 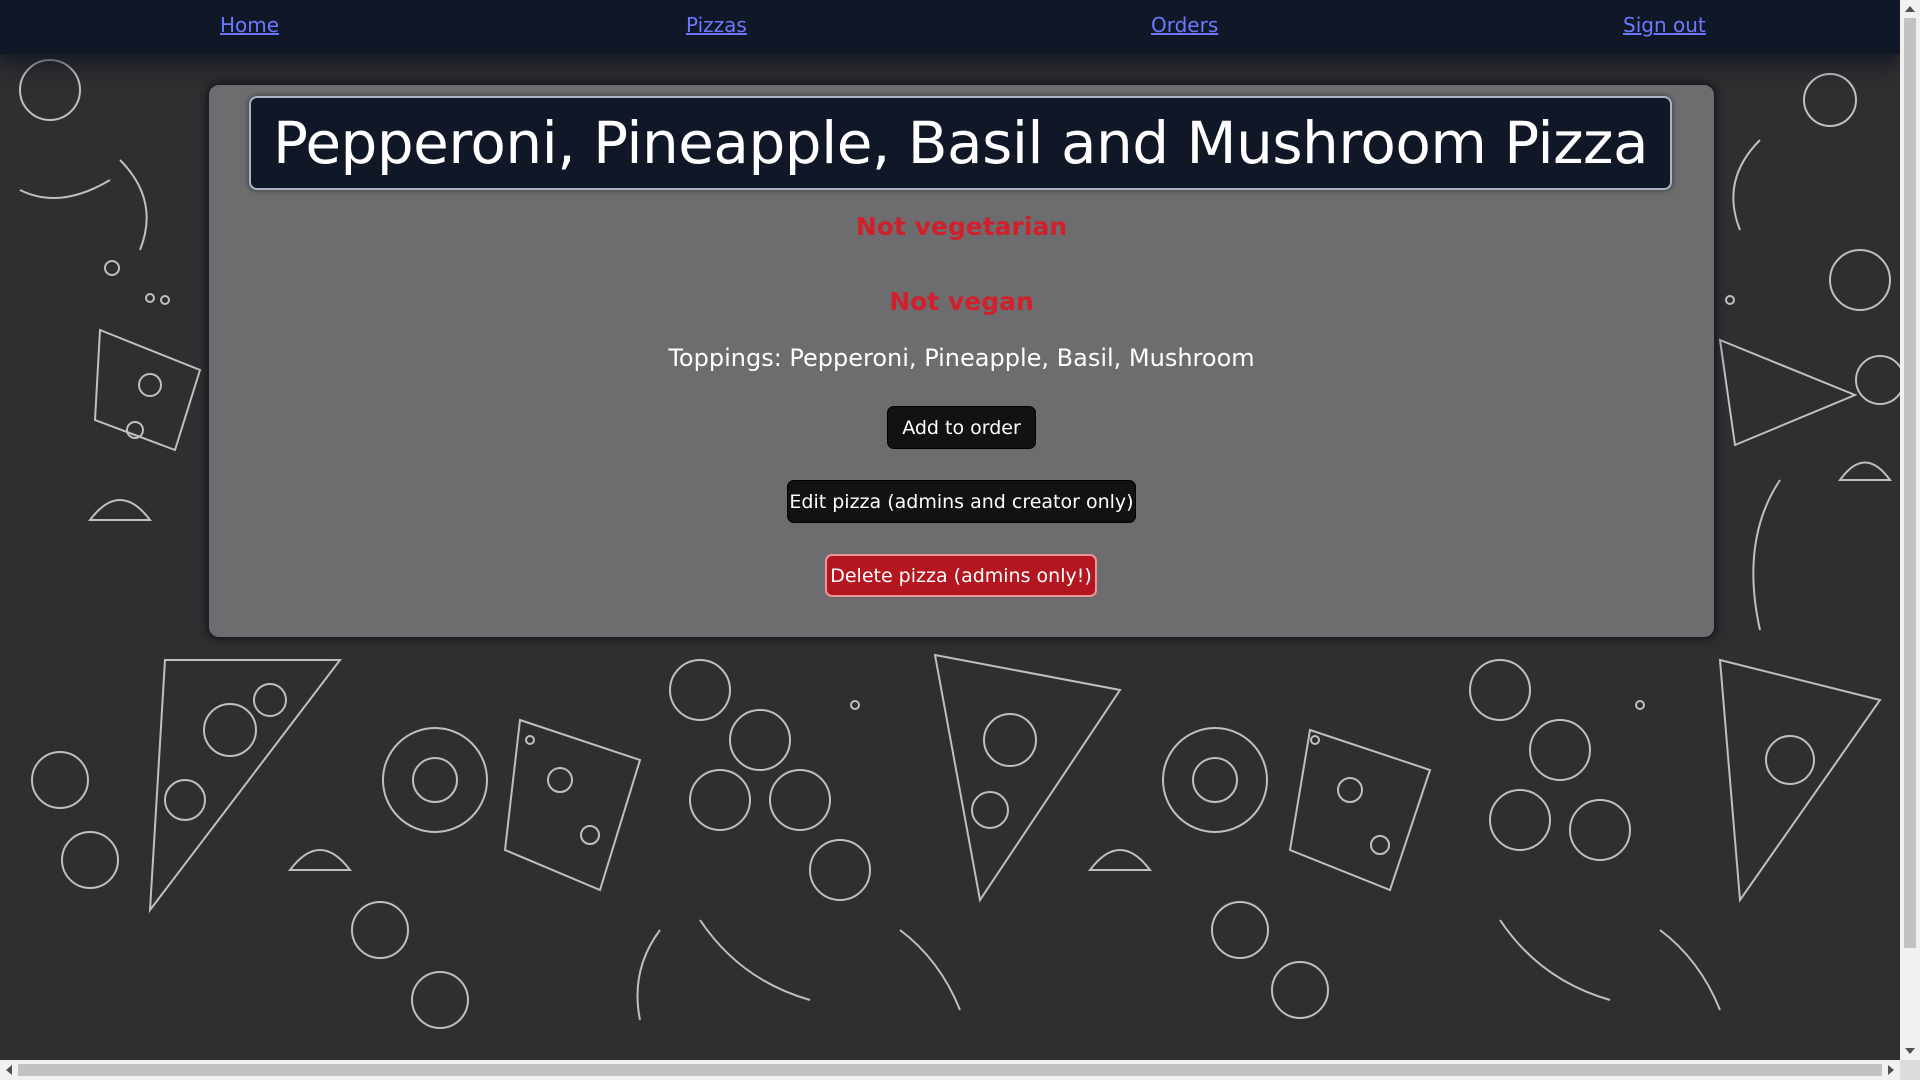 I want to click on scroll-left-arrow-icon, so click(x=9, y=1070).